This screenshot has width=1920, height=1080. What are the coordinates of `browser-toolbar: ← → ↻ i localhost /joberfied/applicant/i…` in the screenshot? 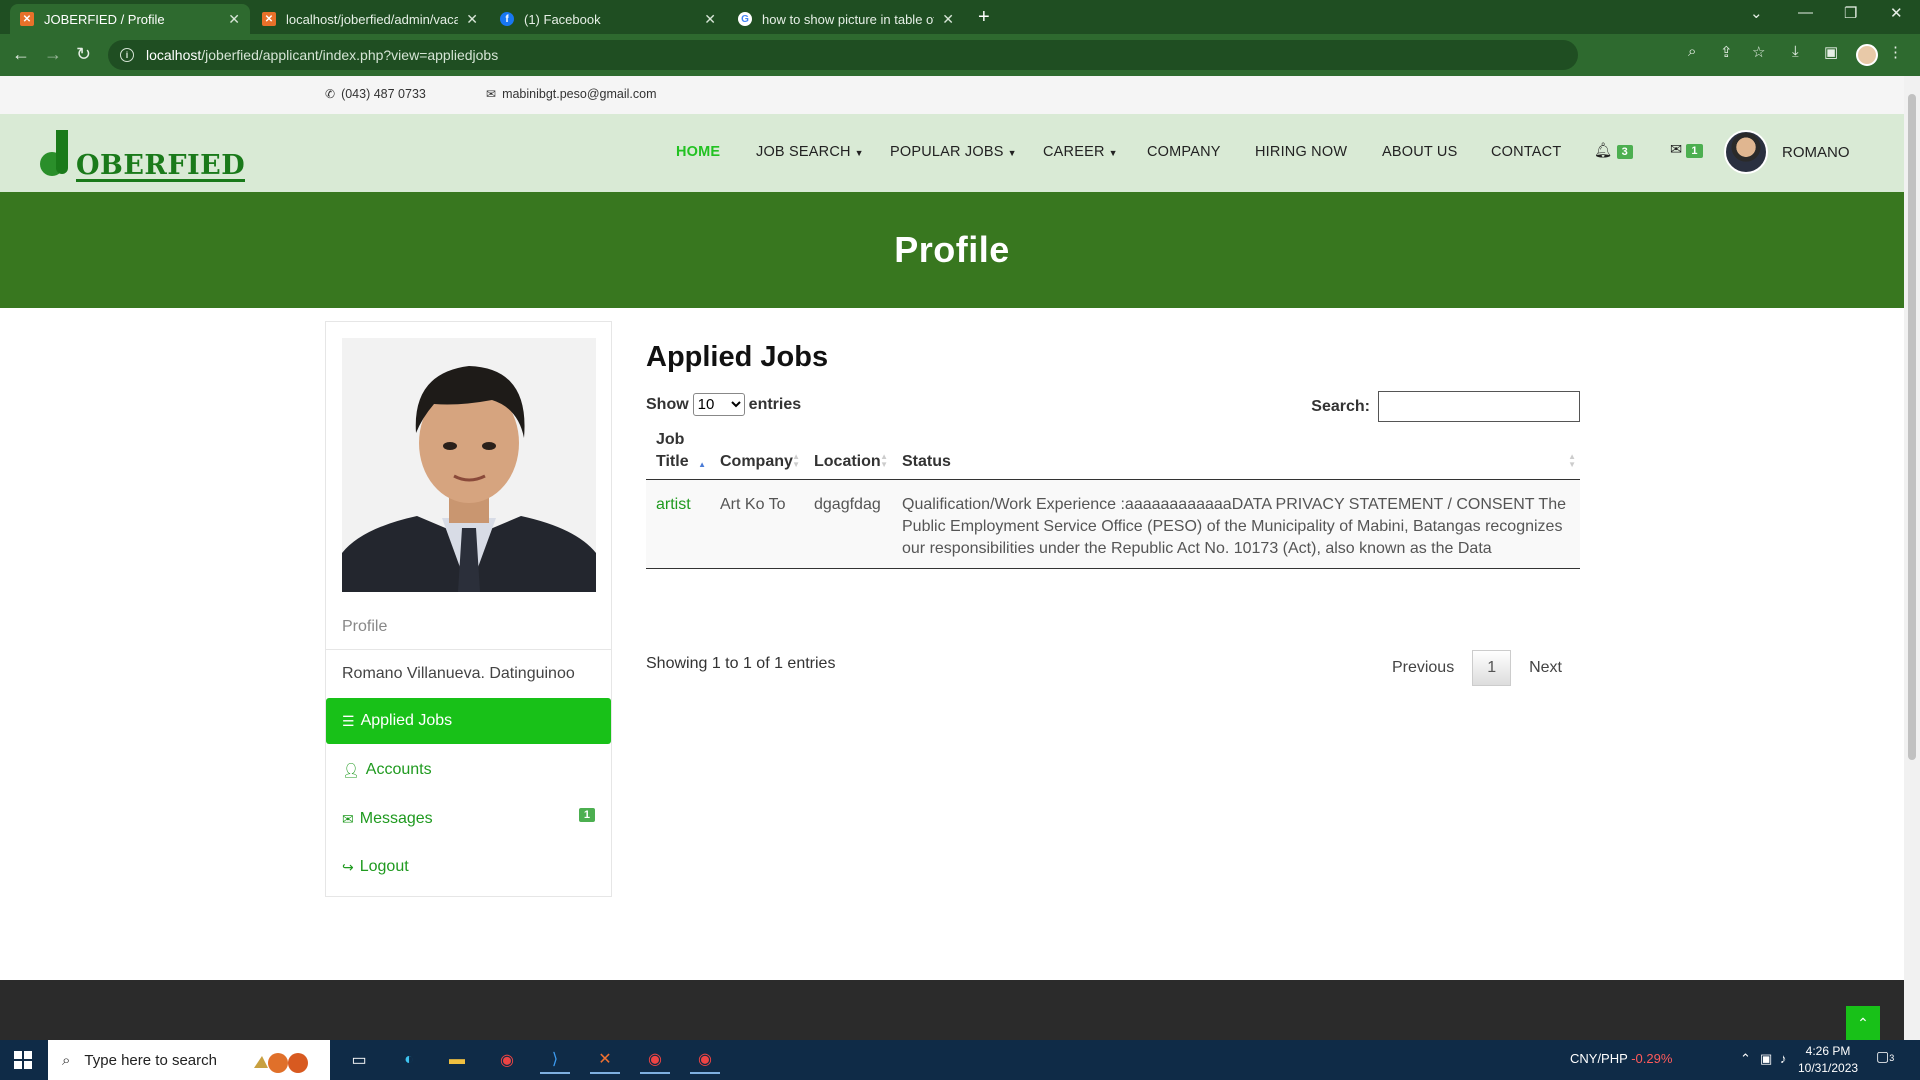 It's located at (960, 55).